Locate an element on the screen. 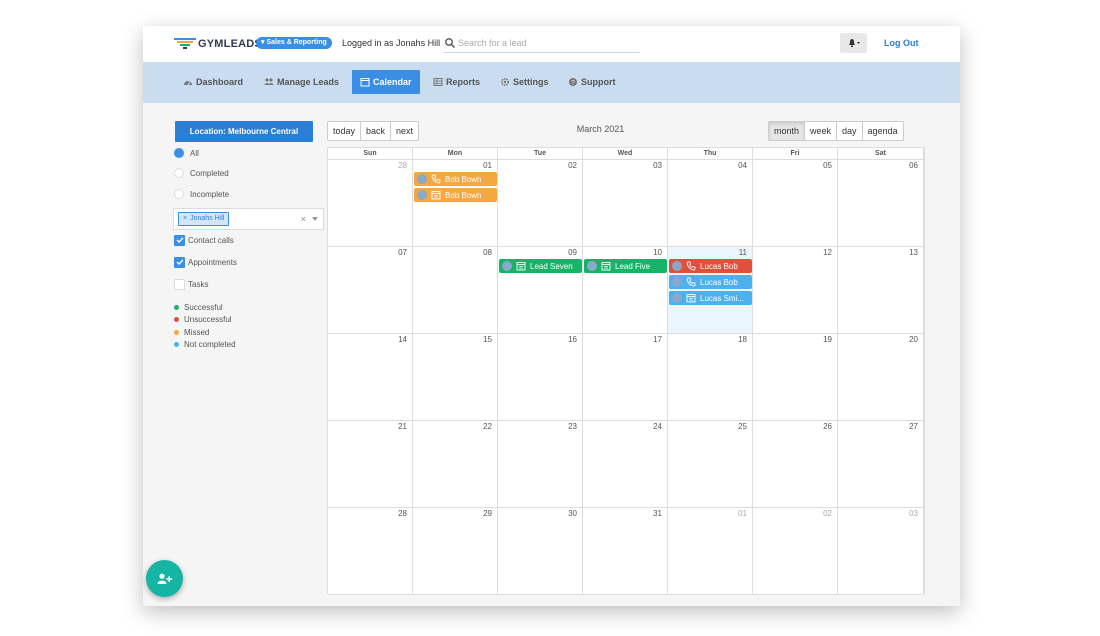 The image size is (1100, 636). nav-reports: Reports is located at coordinates (456, 82).